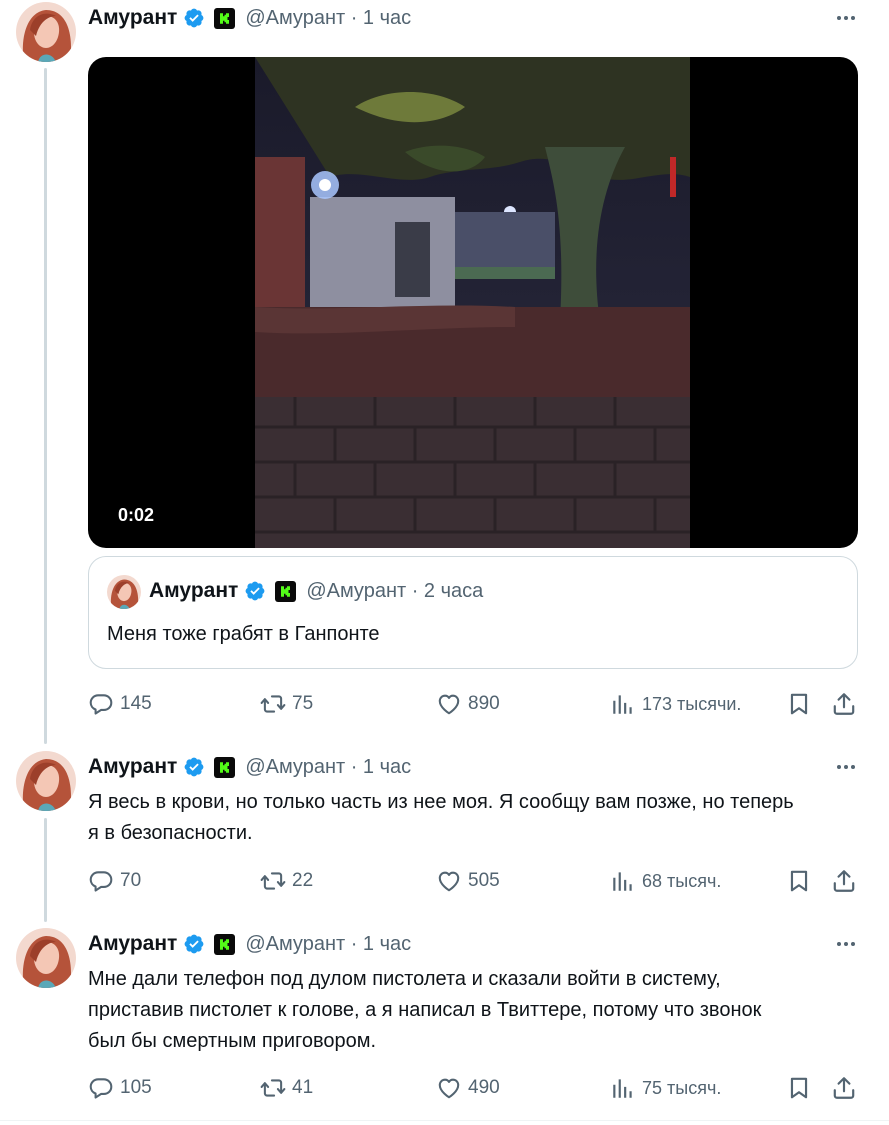  Describe the element at coordinates (303, 703) in the screenshot. I see `repost-count: 75` at that location.